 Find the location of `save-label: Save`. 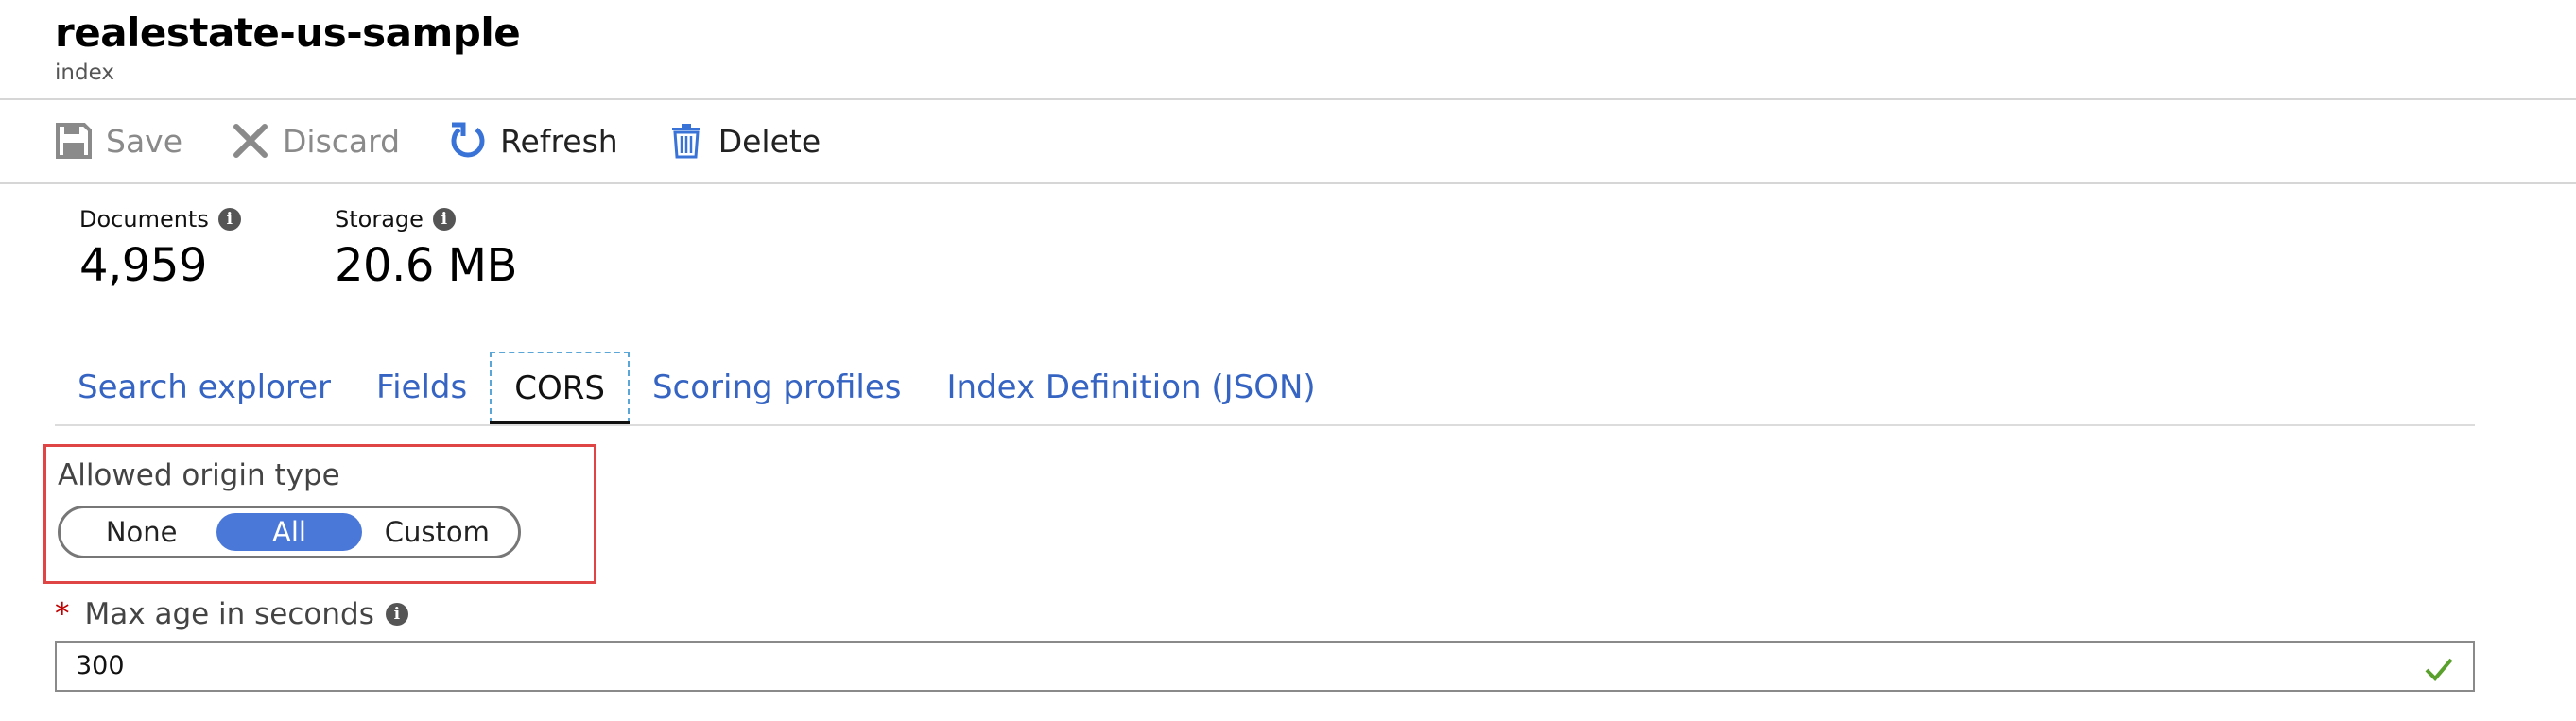

save-label: Save is located at coordinates (144, 141).